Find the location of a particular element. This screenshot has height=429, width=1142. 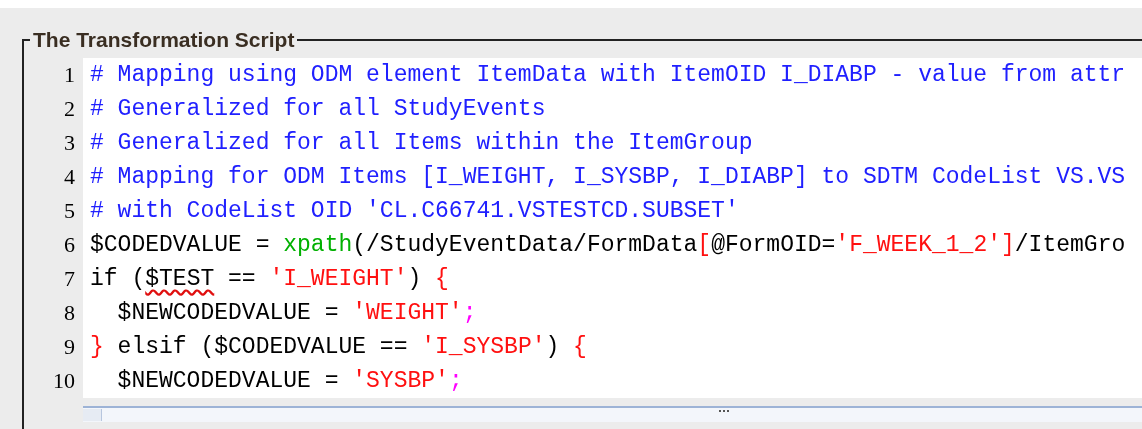

scroll-left-button is located at coordinates (92, 415).